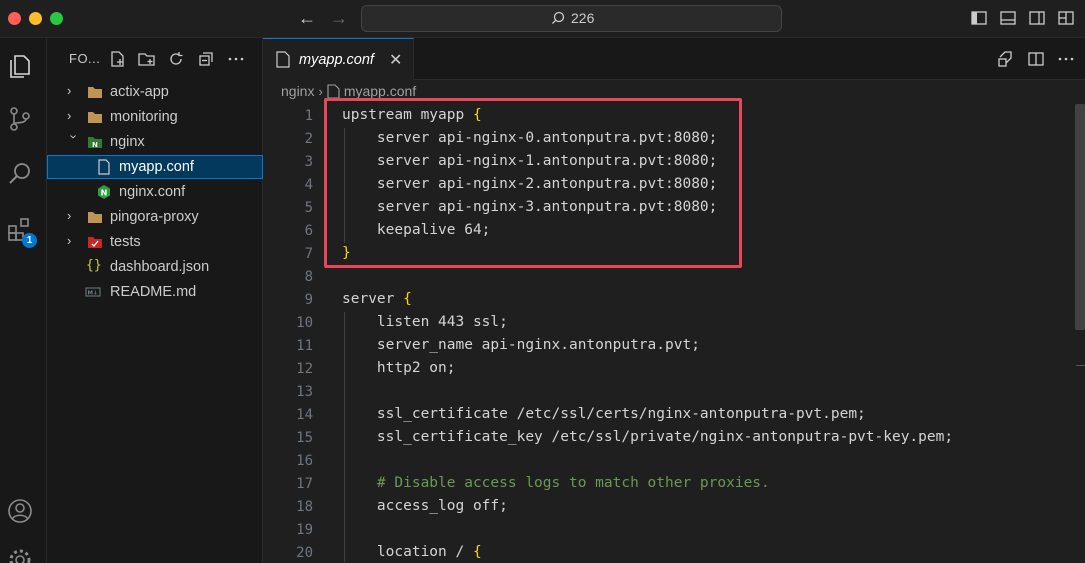 This screenshot has height=563, width=1085. Describe the element at coordinates (125, 242) in the screenshot. I see `tree-item-label: tests` at that location.